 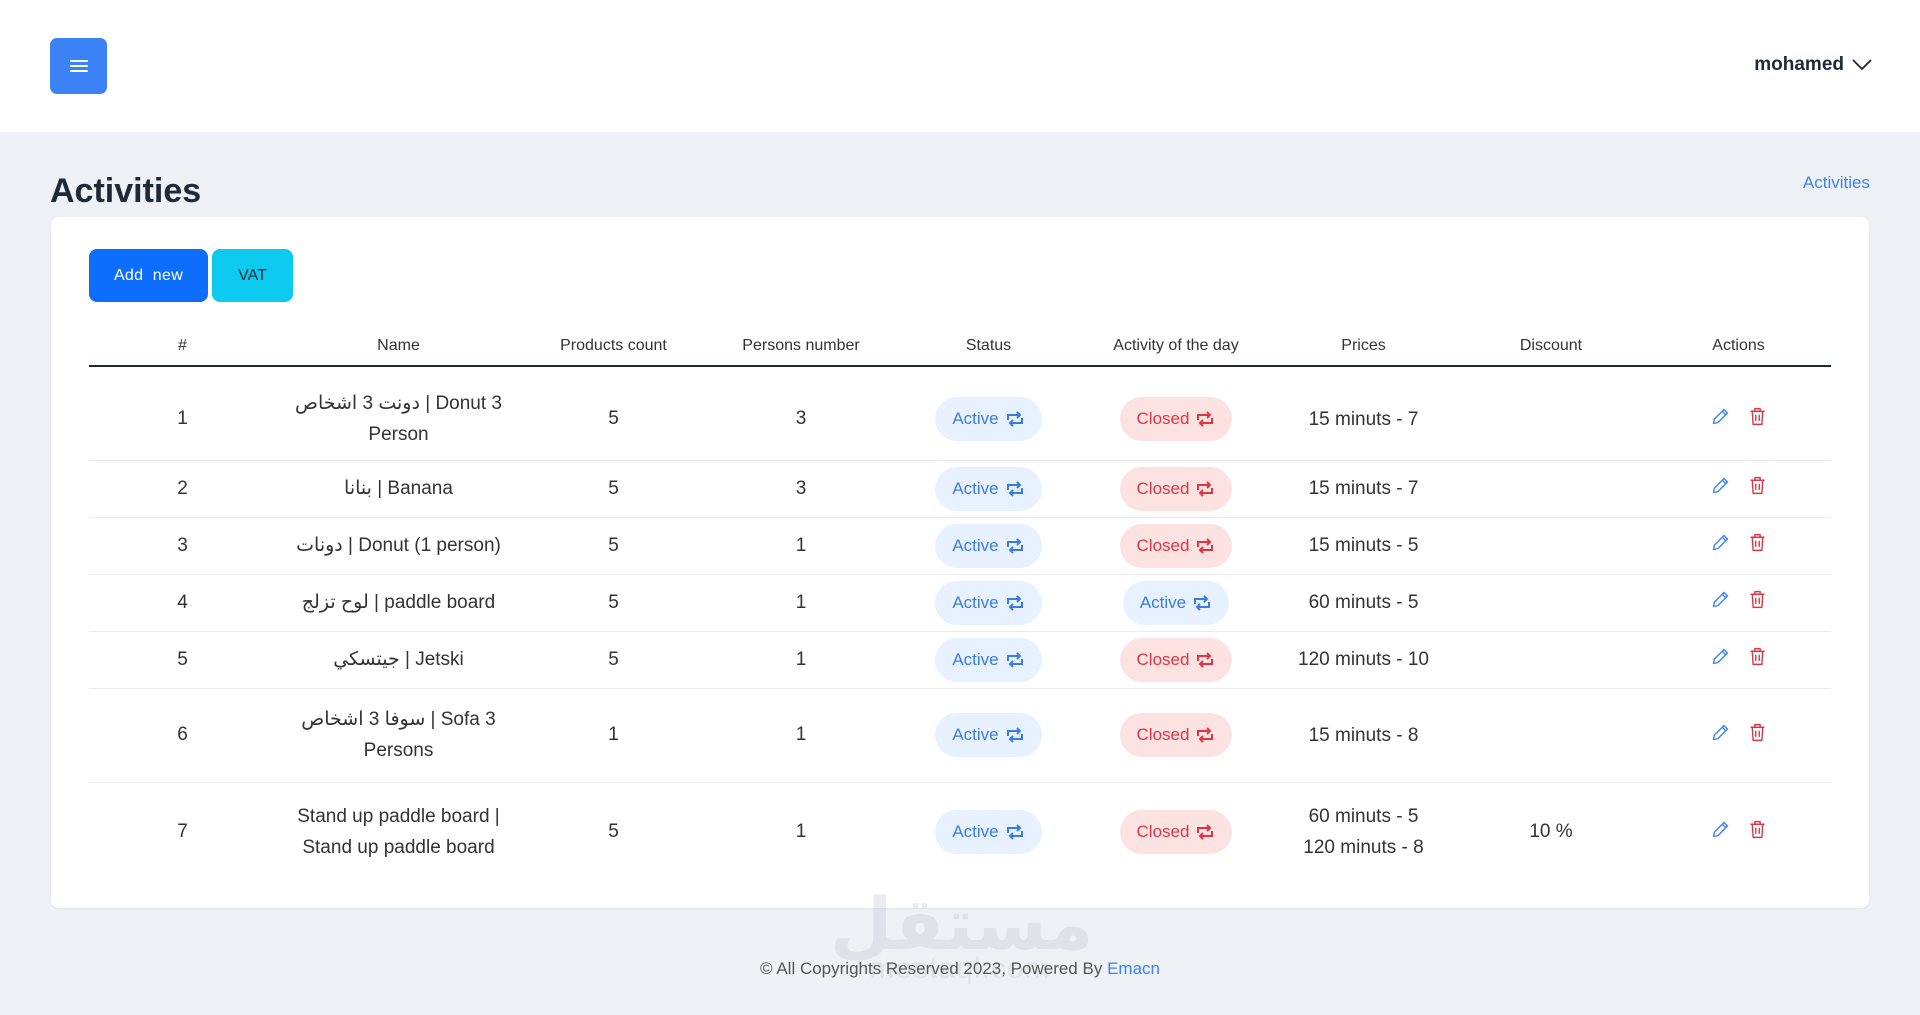 What do you see at coordinates (1551, 343) in the screenshot?
I see `column-header: Discount` at bounding box center [1551, 343].